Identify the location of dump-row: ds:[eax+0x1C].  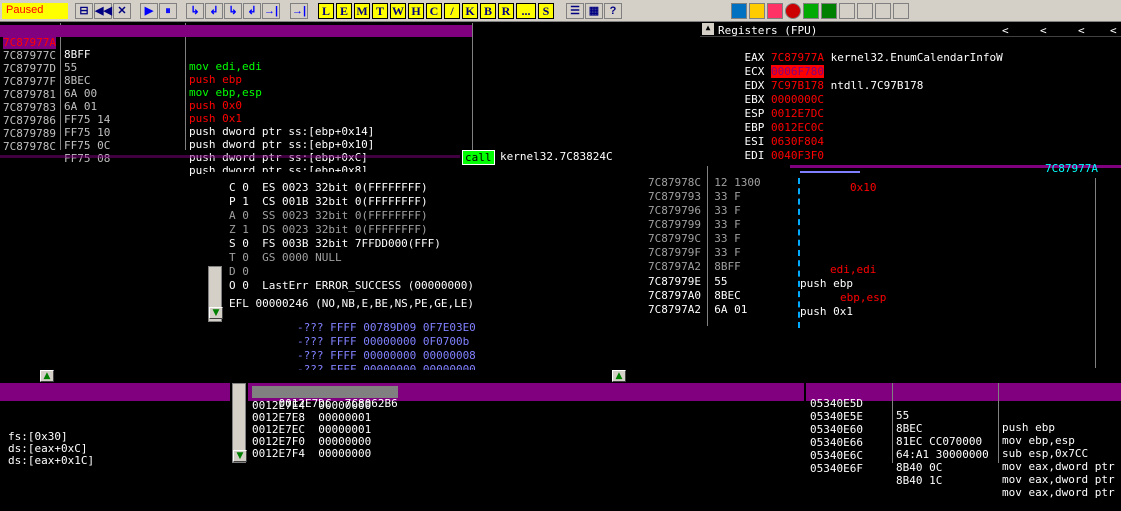
(51, 461).